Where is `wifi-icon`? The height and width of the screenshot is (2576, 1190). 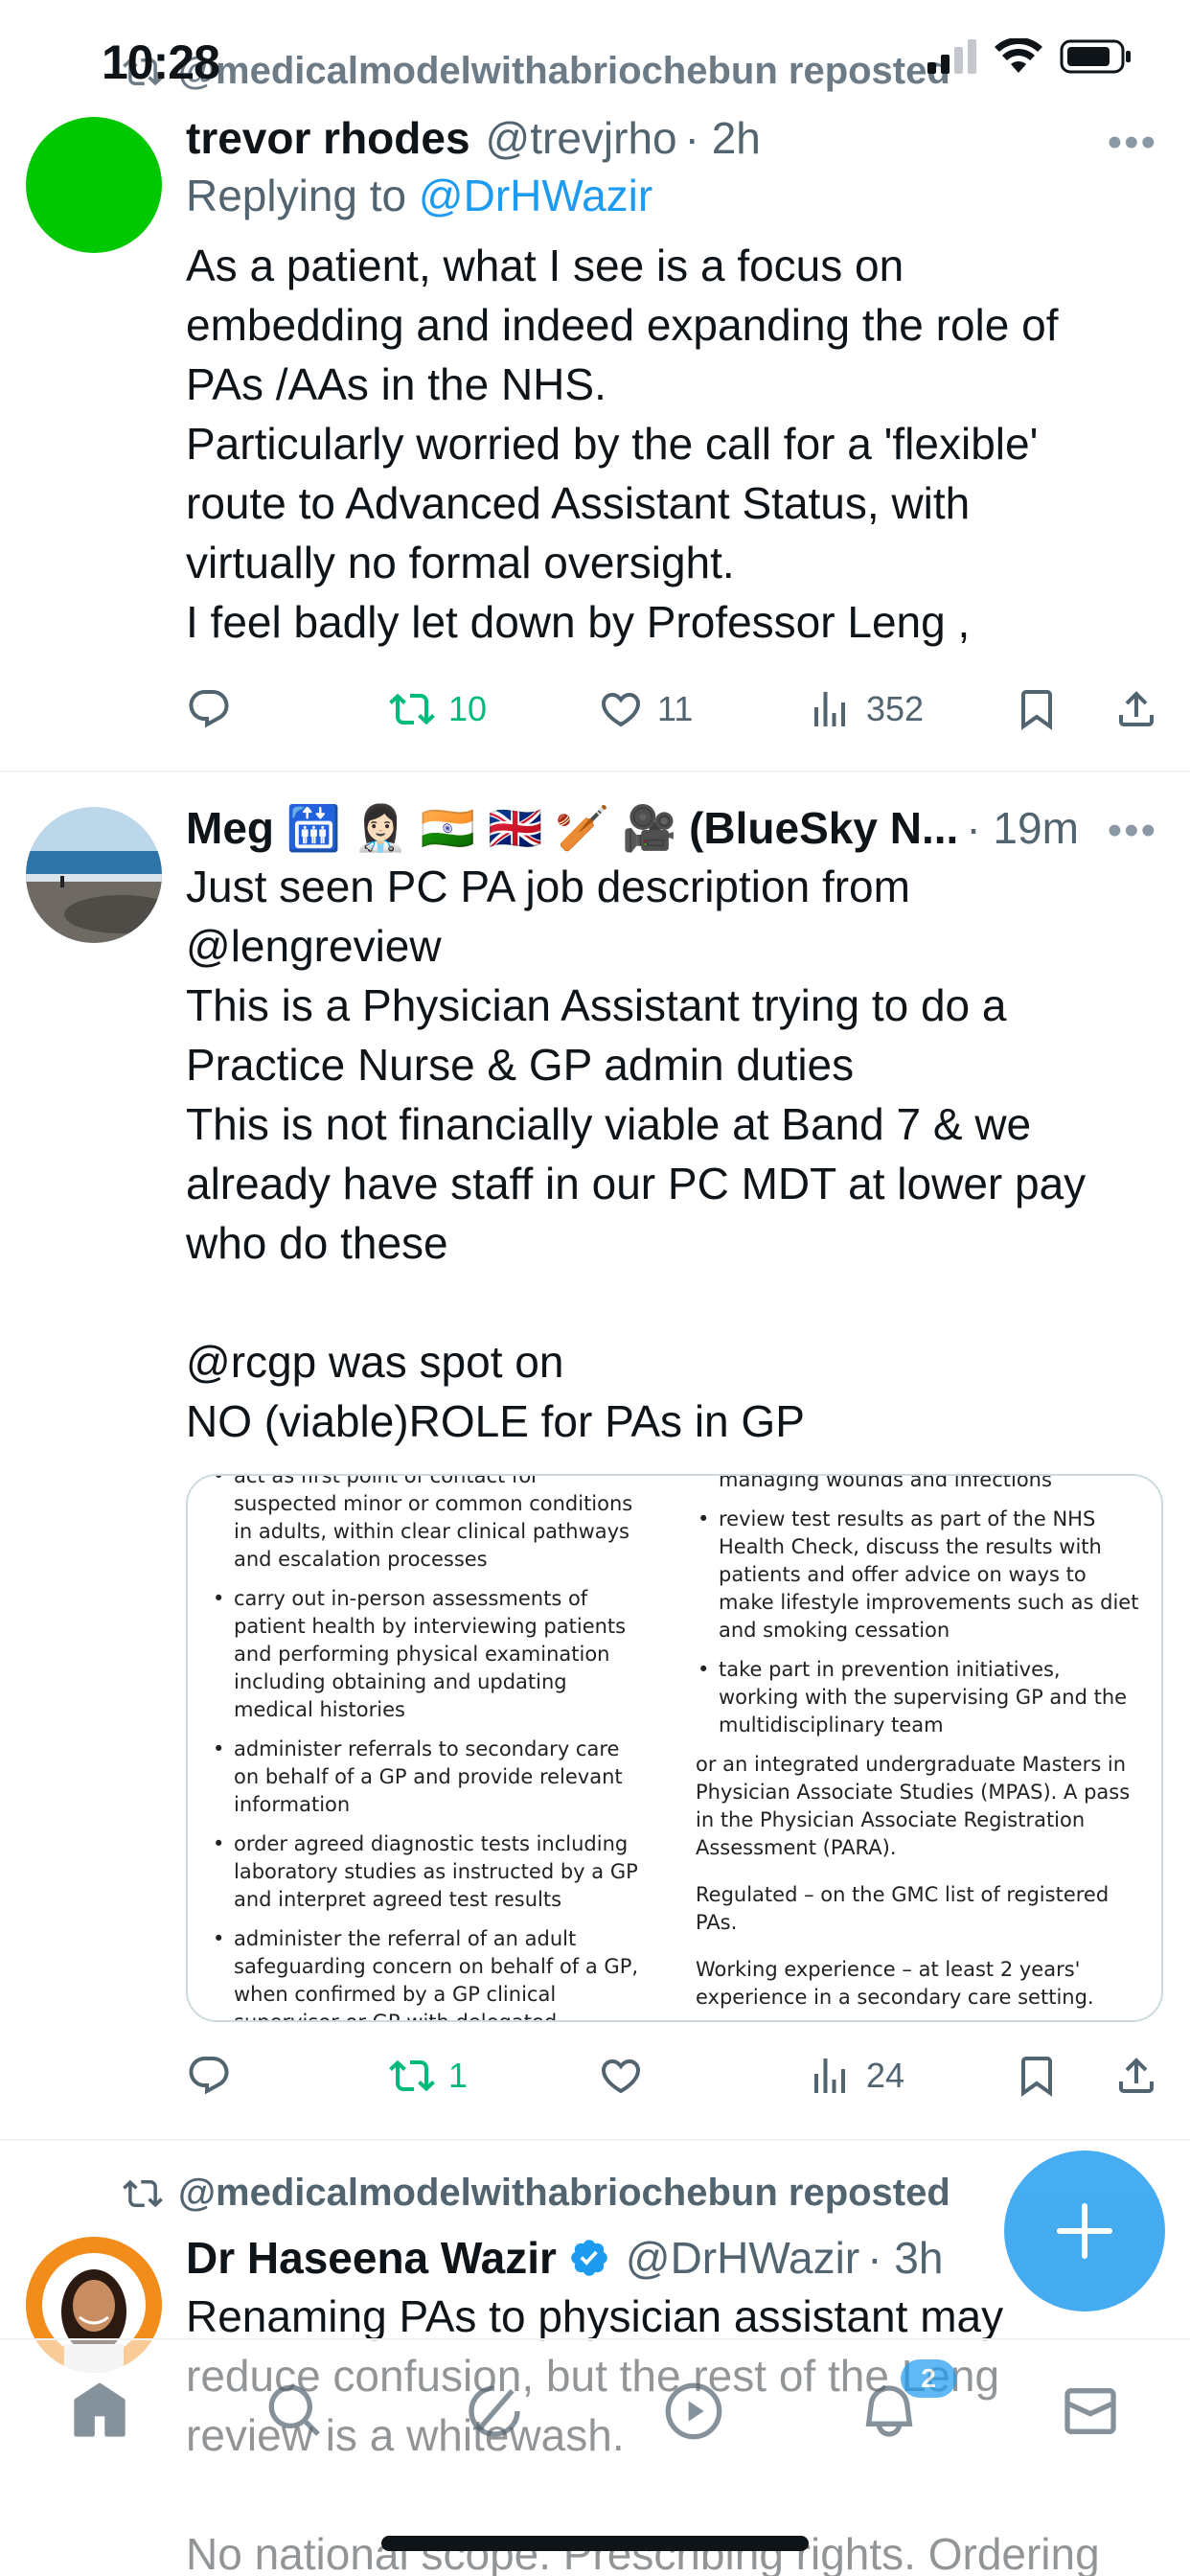
wifi-icon is located at coordinates (1018, 55).